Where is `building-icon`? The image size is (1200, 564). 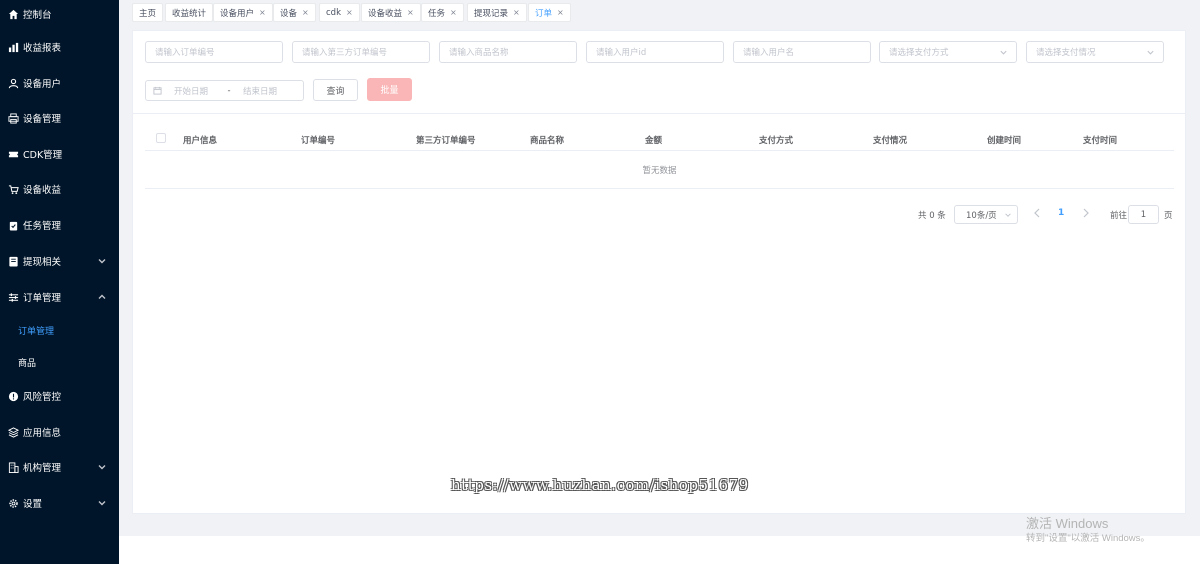
building-icon is located at coordinates (13, 467).